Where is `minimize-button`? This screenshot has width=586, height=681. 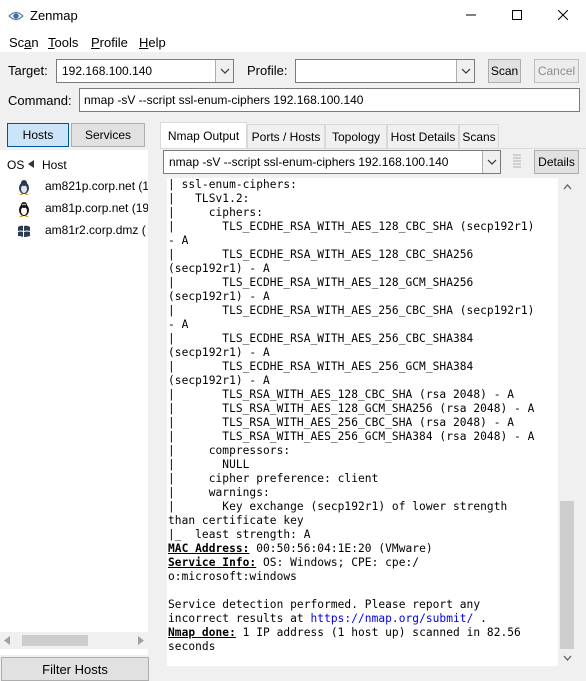 minimize-button is located at coordinates (471, 15).